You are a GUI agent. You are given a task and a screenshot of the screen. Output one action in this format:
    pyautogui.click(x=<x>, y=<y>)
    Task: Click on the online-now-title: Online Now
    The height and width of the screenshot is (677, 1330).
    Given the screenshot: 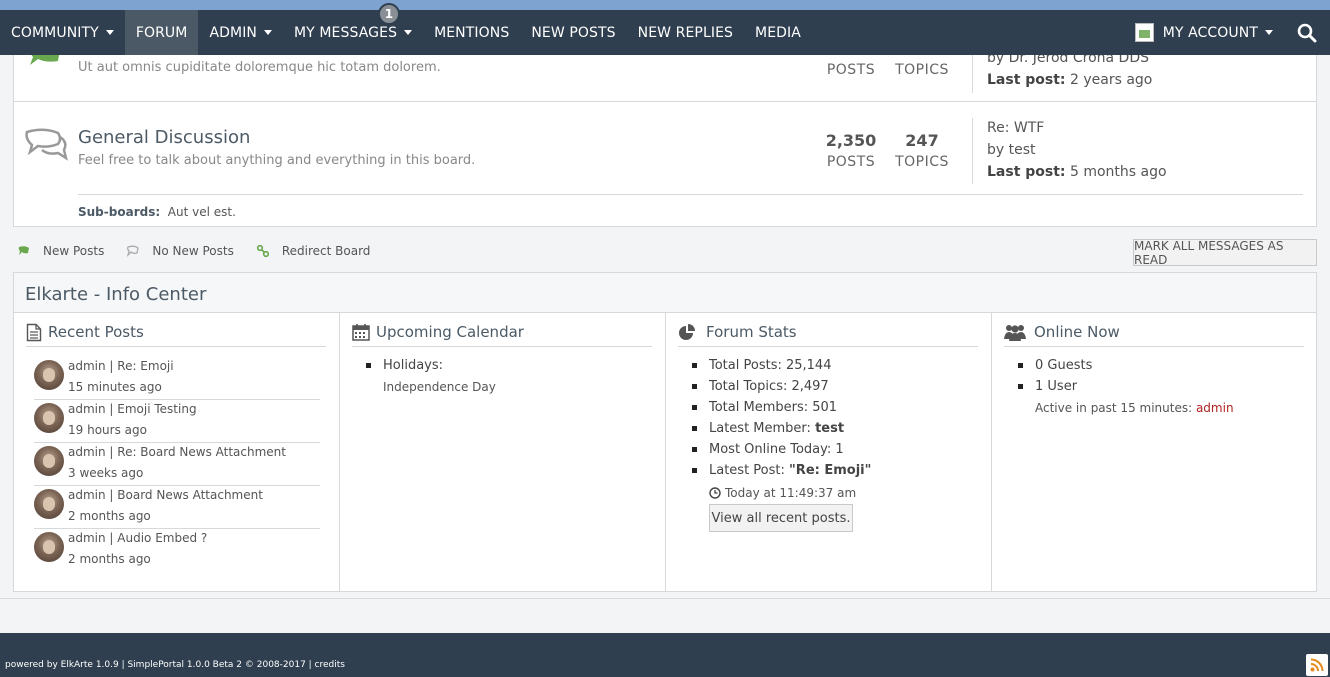 What is the action you would take?
    pyautogui.click(x=1077, y=332)
    